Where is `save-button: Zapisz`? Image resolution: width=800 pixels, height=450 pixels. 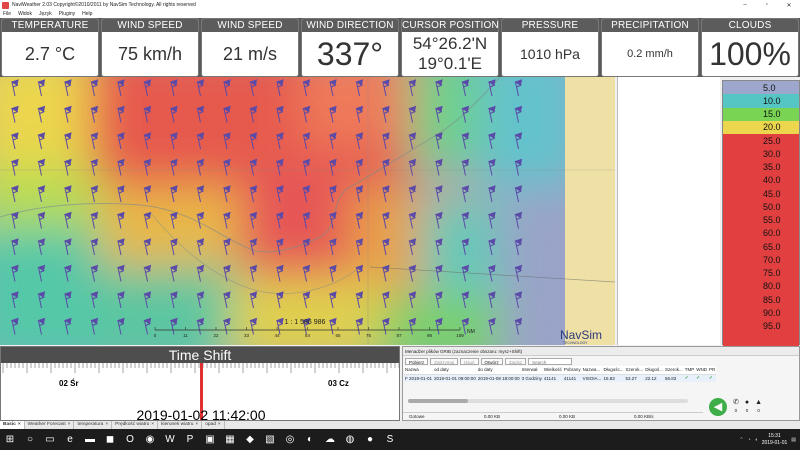 save-button: Zapisz is located at coordinates (515, 361).